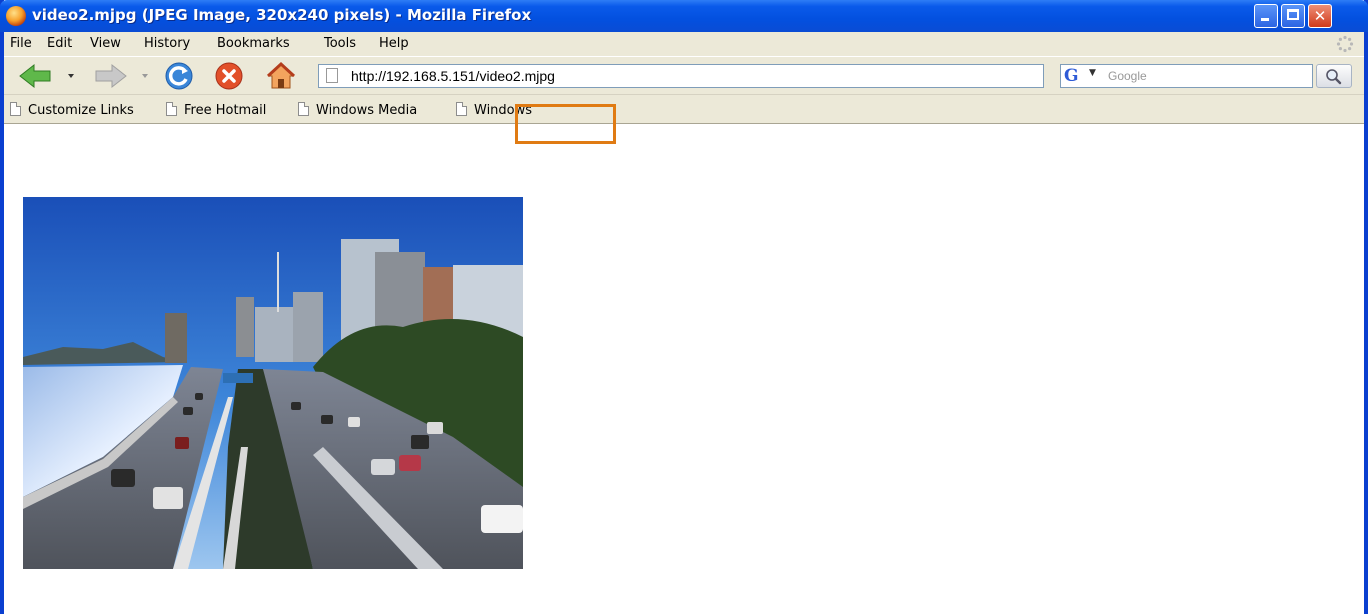  Describe the element at coordinates (16, 16) in the screenshot. I see `firefox-icon` at that location.